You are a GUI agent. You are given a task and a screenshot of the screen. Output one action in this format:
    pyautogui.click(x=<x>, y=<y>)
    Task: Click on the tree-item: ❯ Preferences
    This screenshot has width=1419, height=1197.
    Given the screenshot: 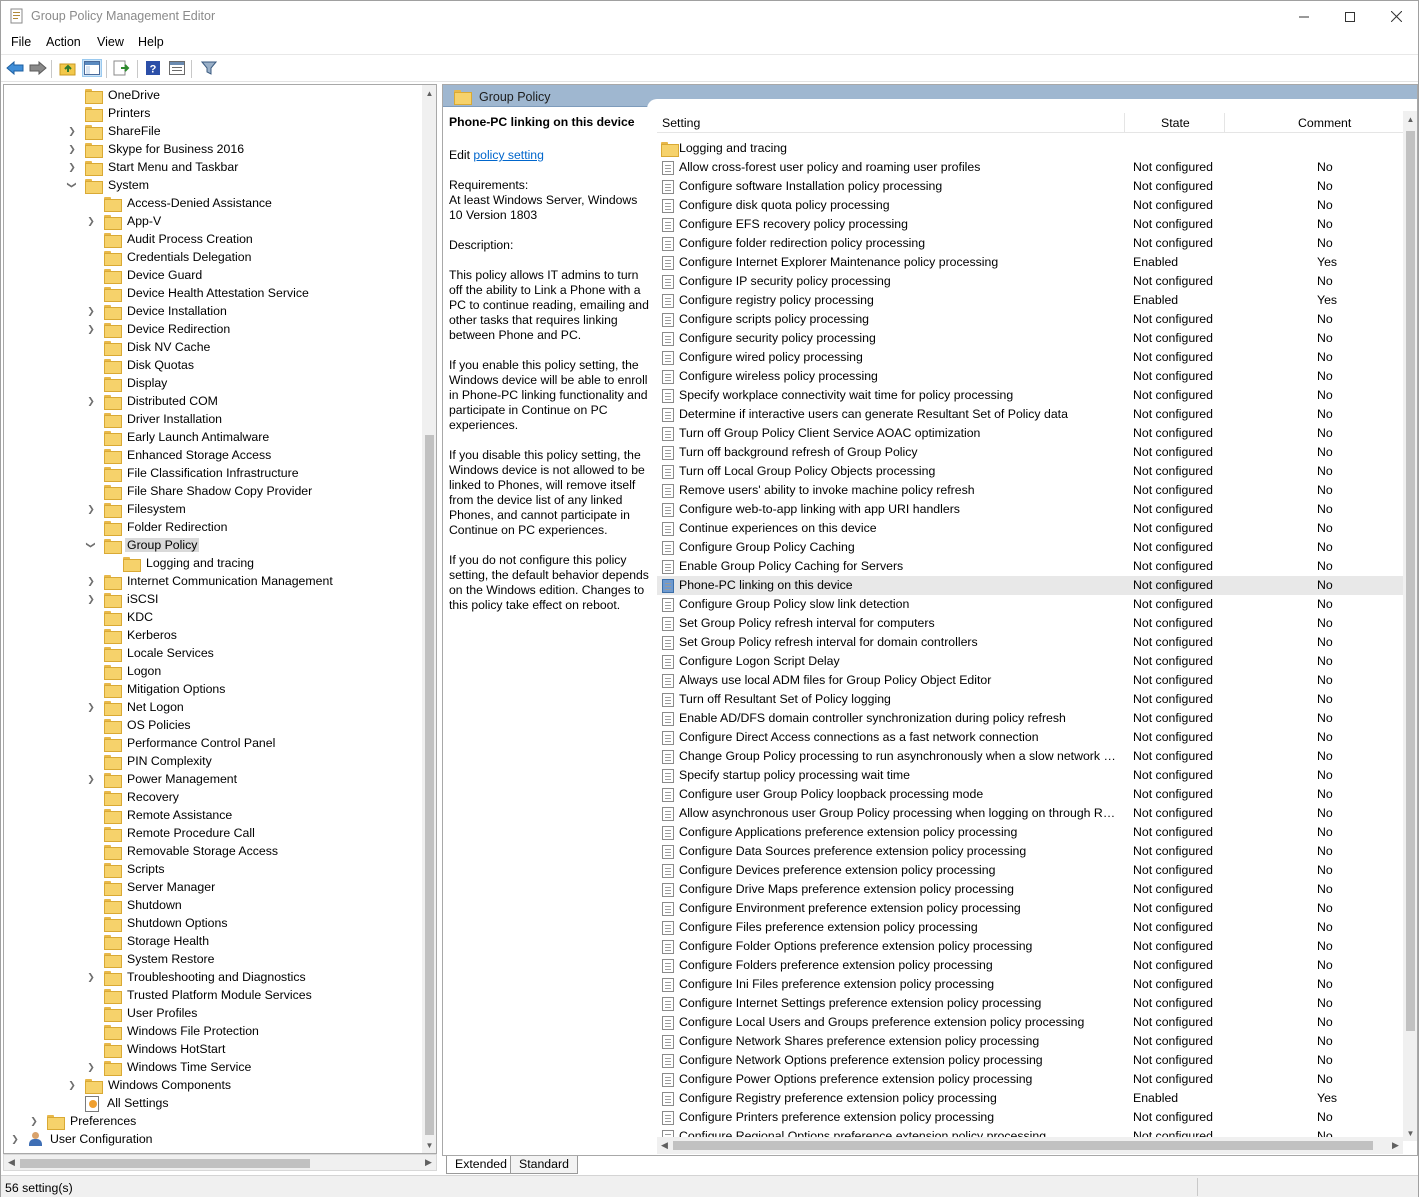 What is the action you would take?
    pyautogui.click(x=83, y=1121)
    